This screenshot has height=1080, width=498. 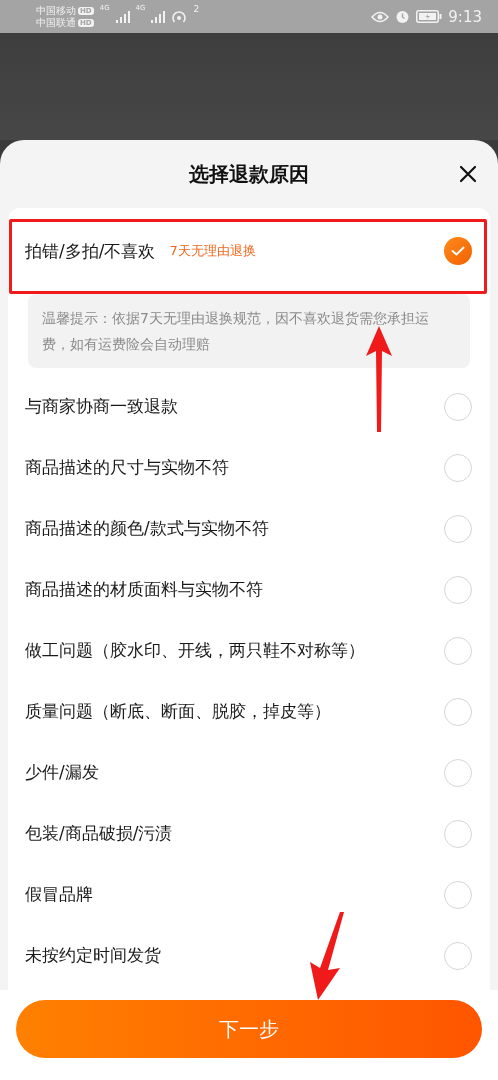 What do you see at coordinates (195, 650) in the screenshot?
I see `reason-label: 做工问题（胶水印、开线，两只鞋不对称等）` at bounding box center [195, 650].